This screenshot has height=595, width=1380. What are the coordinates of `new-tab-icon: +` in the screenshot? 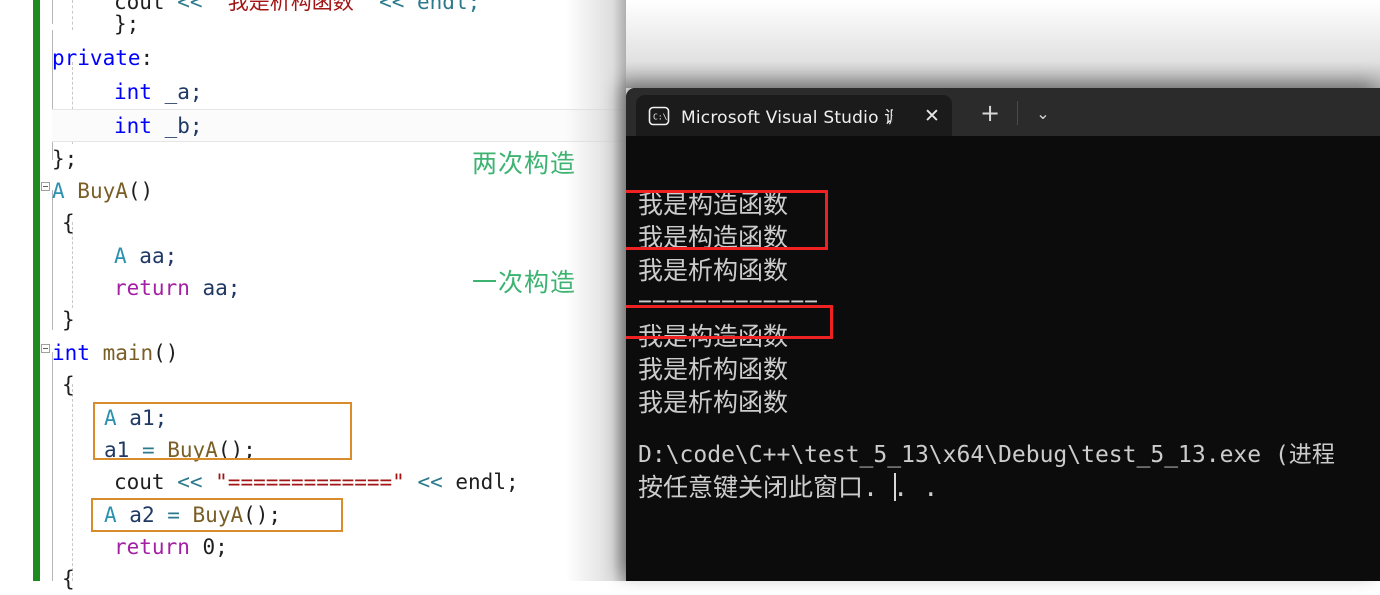 It's located at (990, 114).